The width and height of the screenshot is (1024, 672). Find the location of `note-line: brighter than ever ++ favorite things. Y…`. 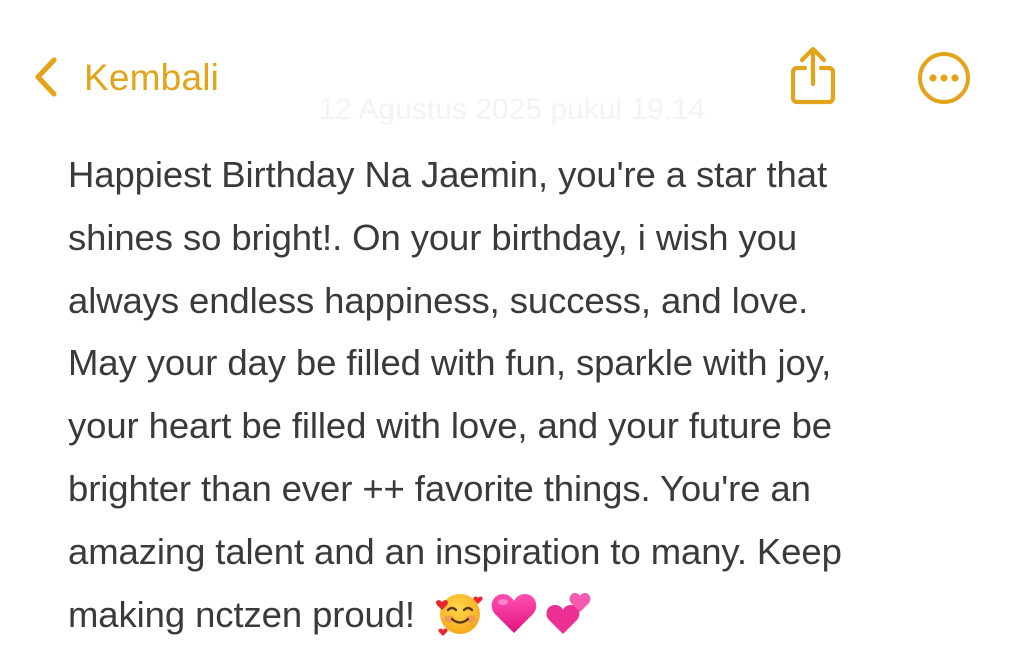

note-line: brighter than ever ++ favorite things. Y… is located at coordinates (439, 488).